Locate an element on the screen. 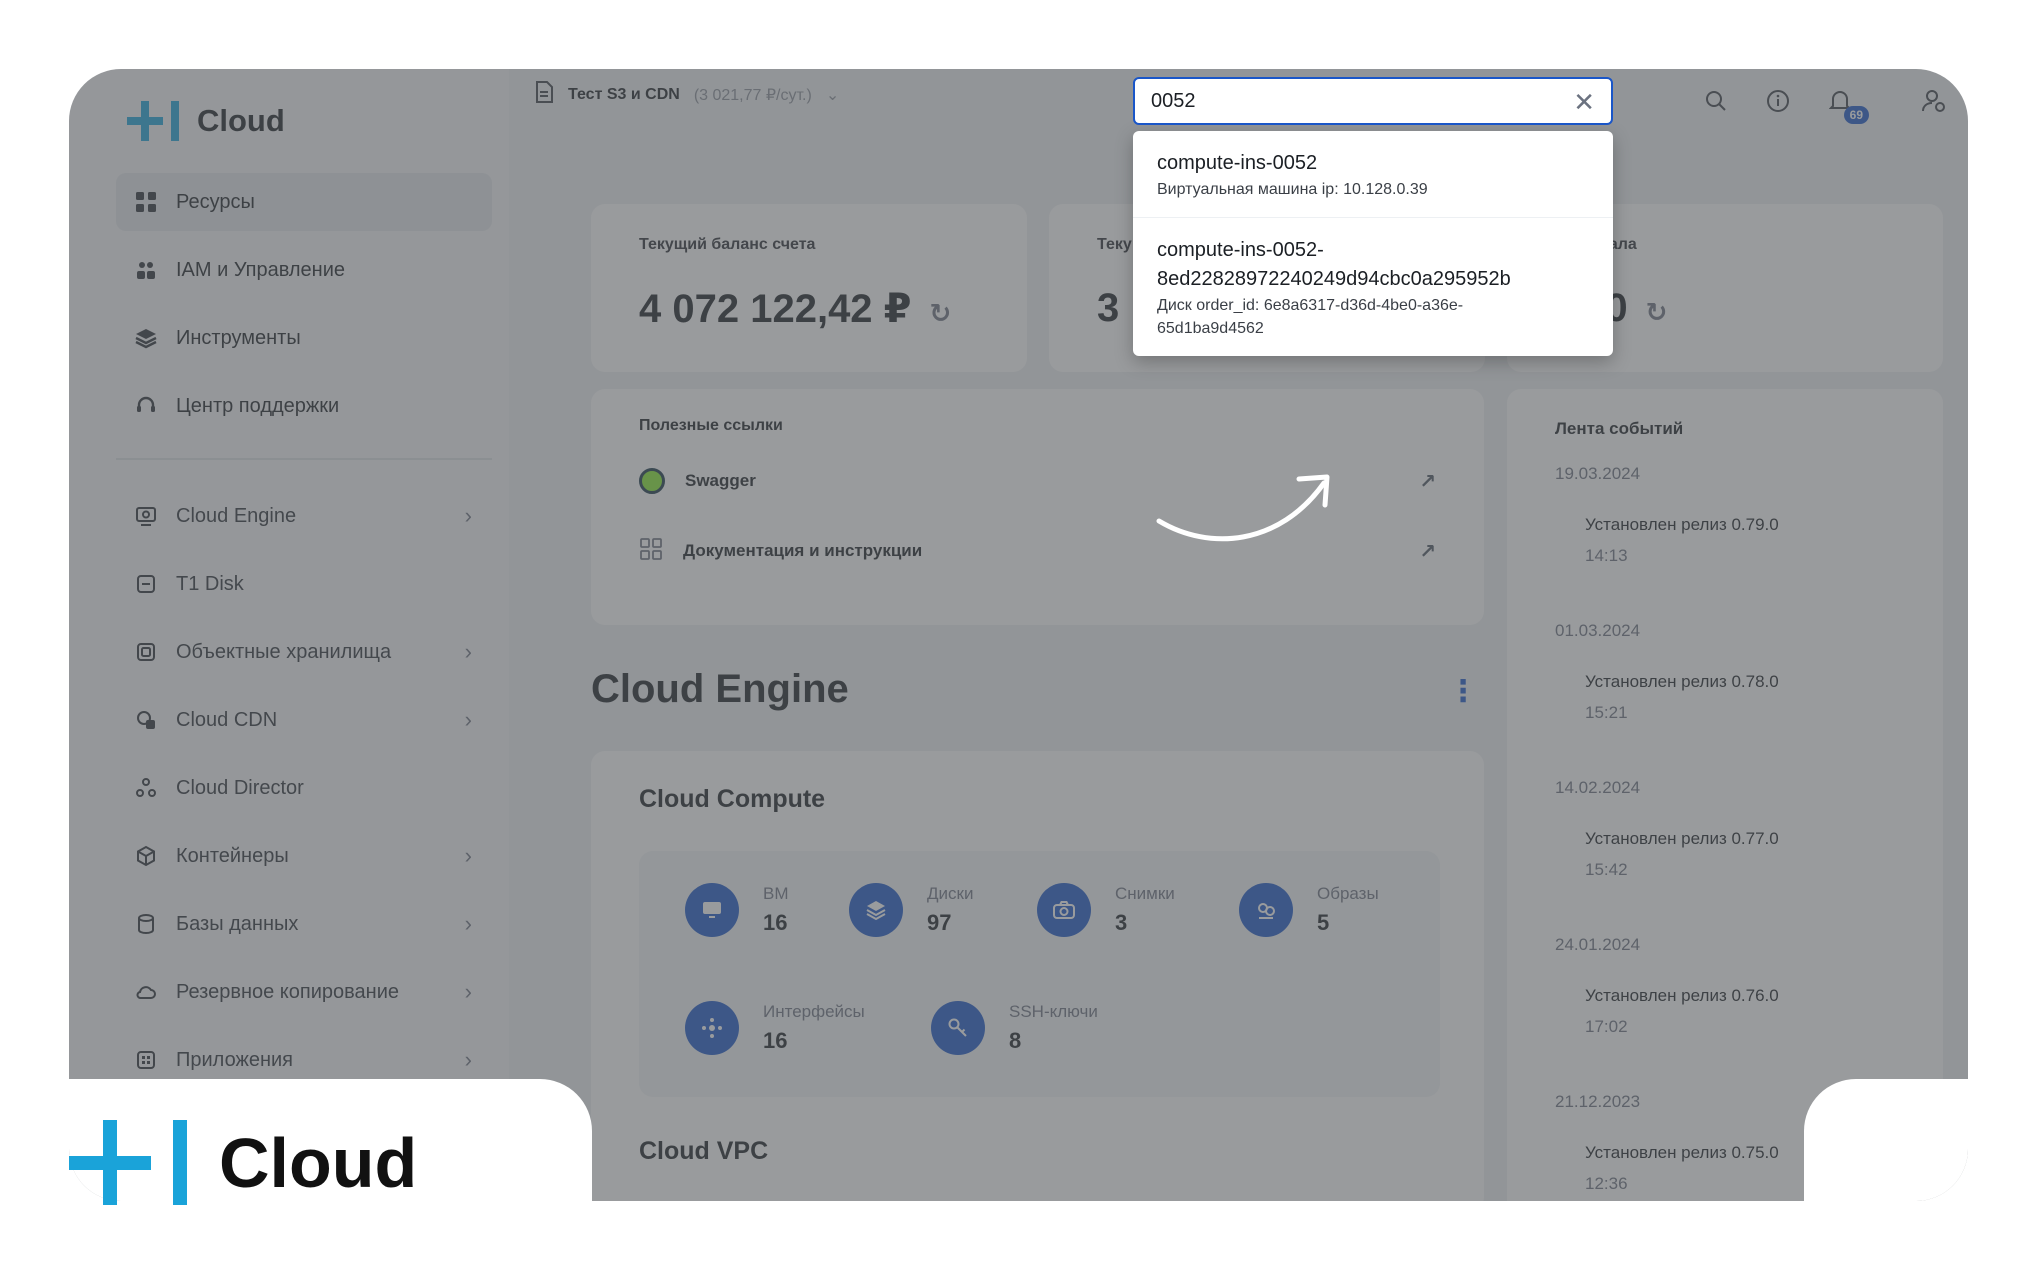 This screenshot has height=1268, width=2028. event-date: 19.03.2024 is located at coordinates (1598, 473).